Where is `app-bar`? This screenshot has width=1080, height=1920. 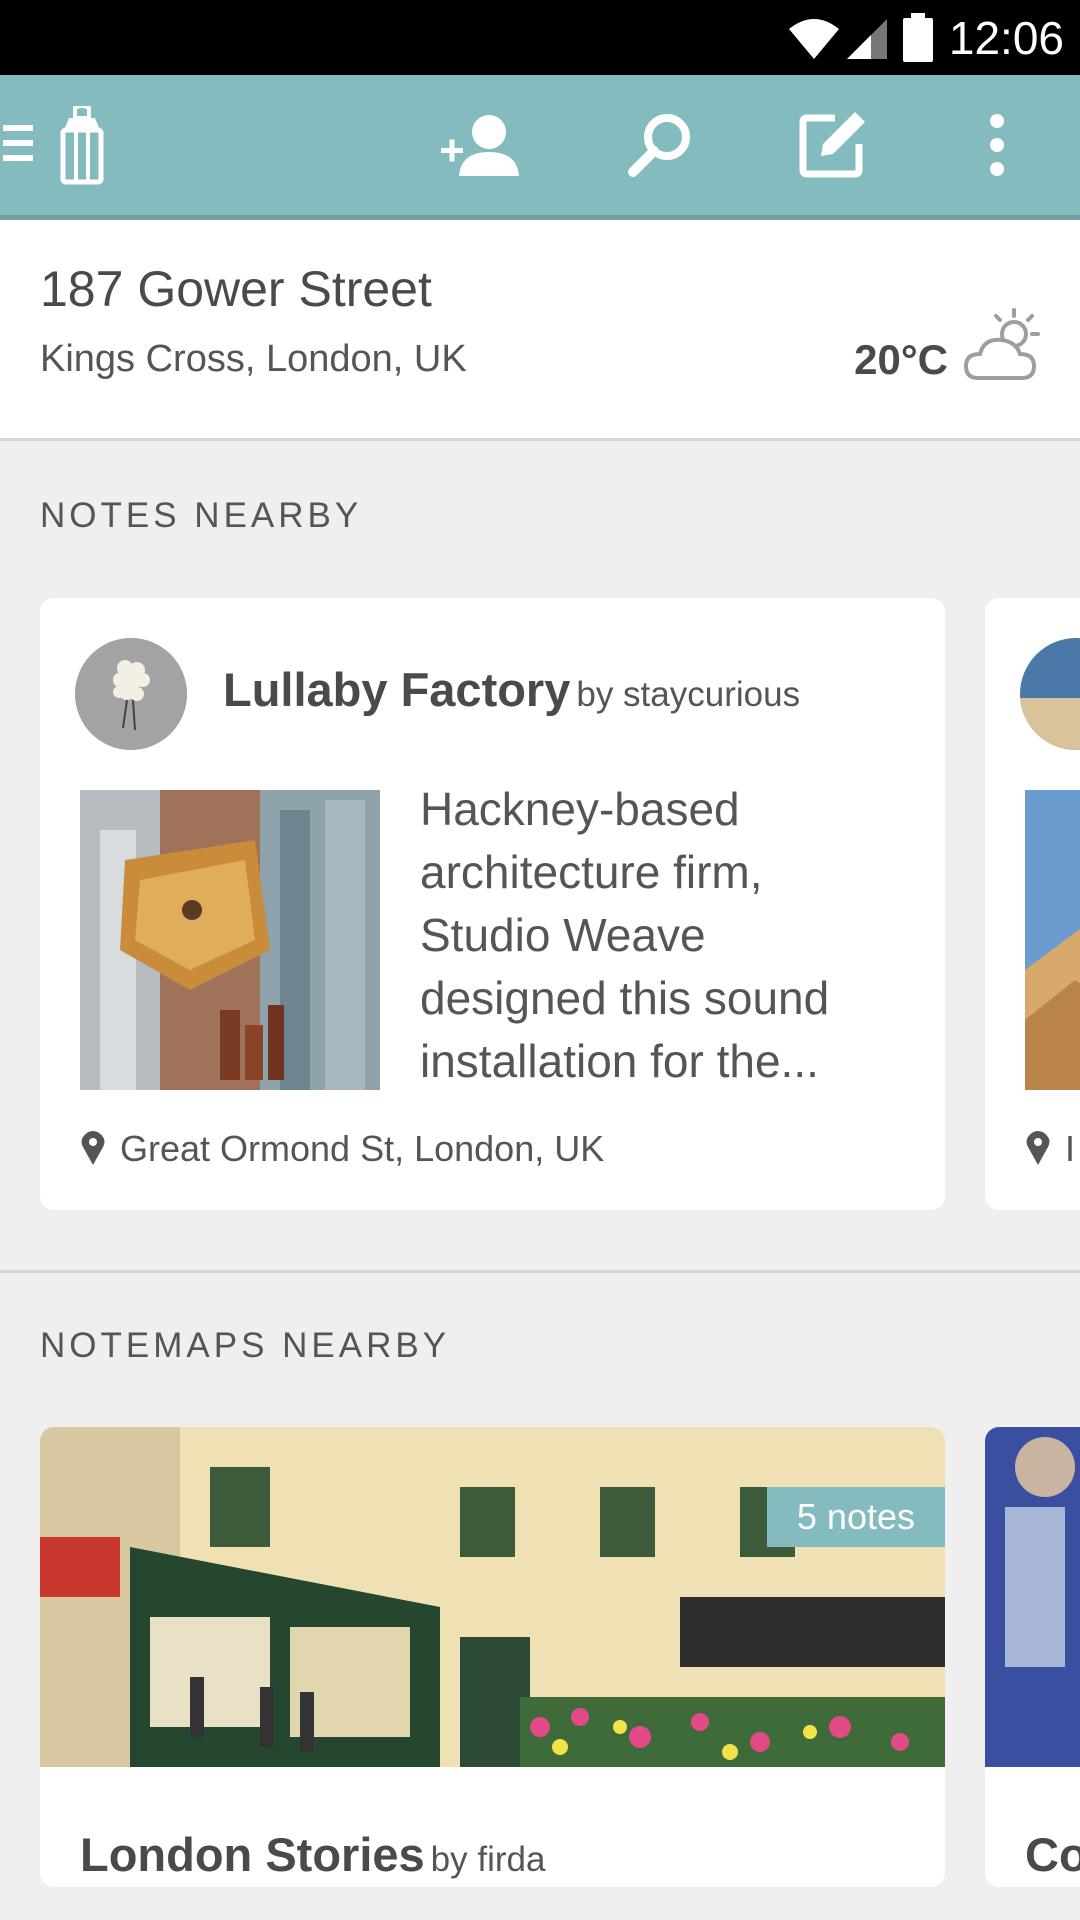
app-bar is located at coordinates (540, 147).